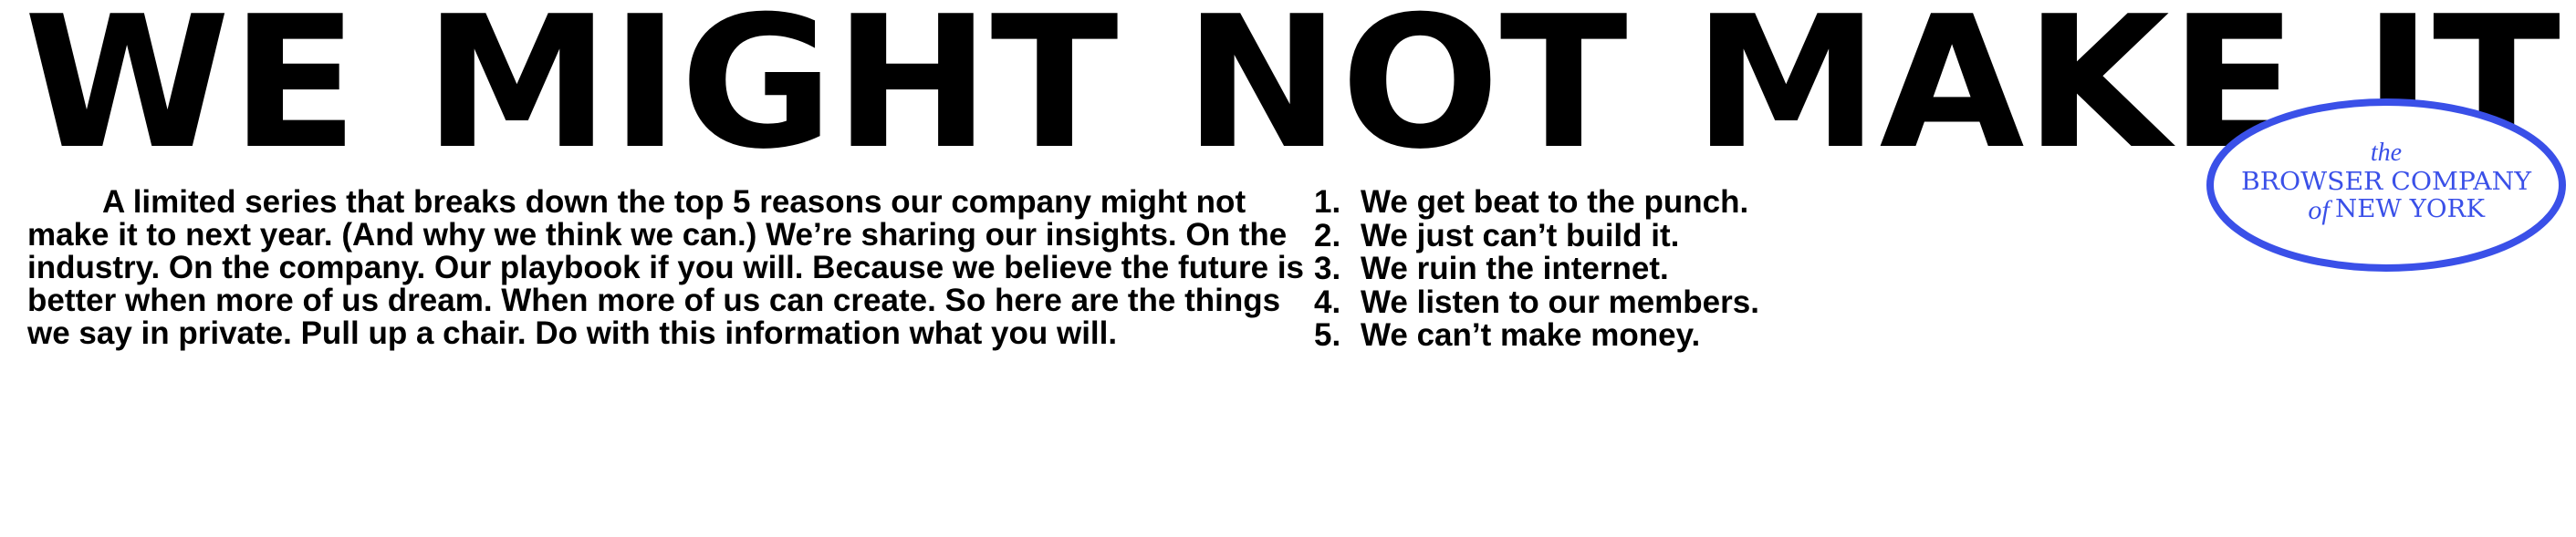 The image size is (2576, 537). What do you see at coordinates (1560, 302) in the screenshot?
I see `list-item-text: We listen to our members.` at bounding box center [1560, 302].